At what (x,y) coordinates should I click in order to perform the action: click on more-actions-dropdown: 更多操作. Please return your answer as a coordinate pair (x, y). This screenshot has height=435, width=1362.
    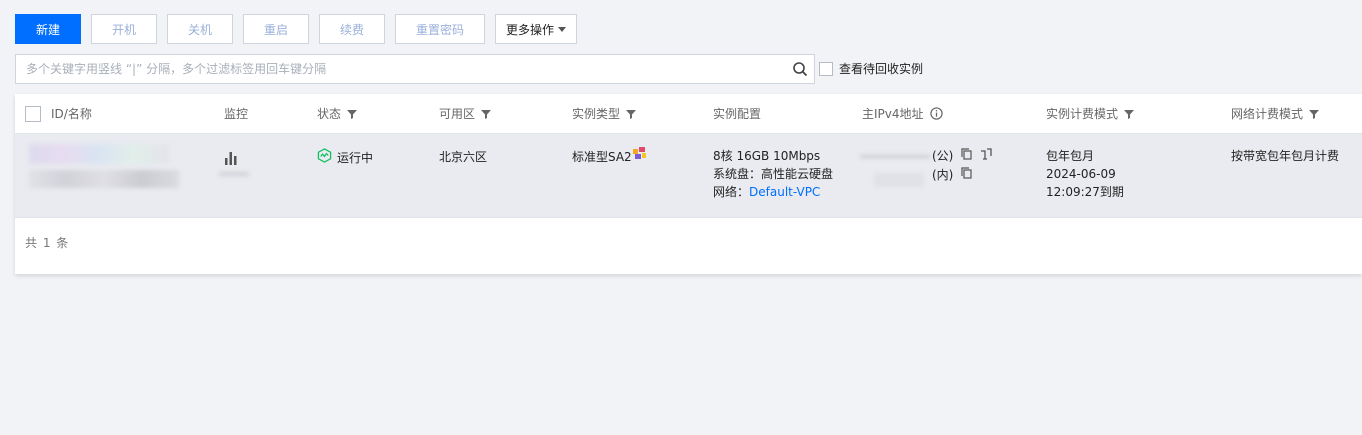
    Looking at the image, I should click on (536, 29).